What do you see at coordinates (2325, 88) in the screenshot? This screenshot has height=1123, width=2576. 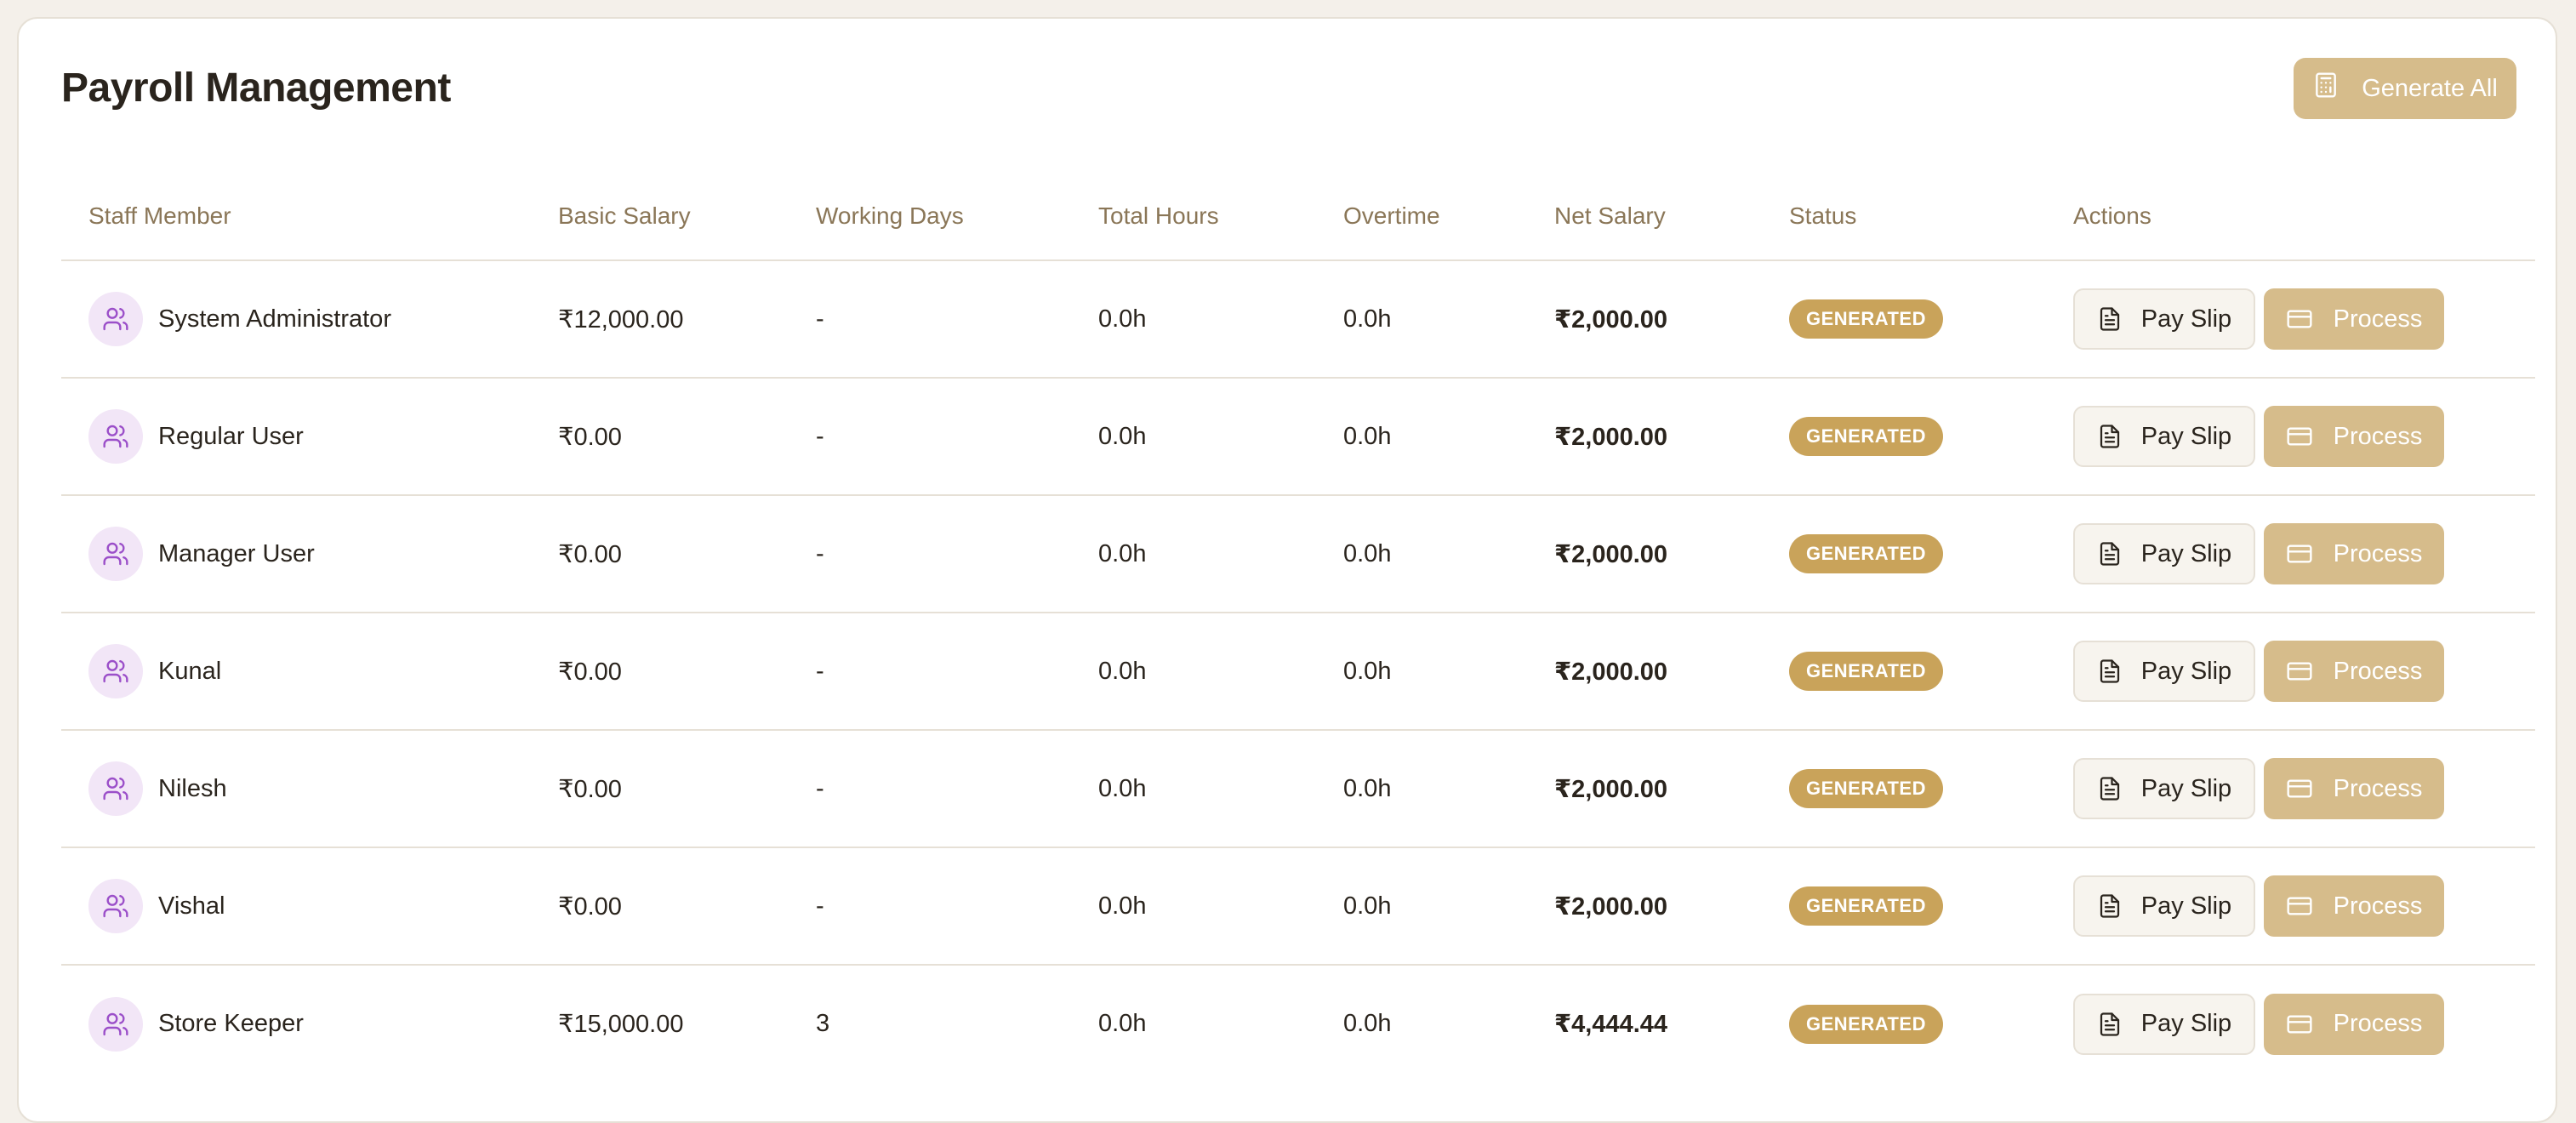 I see `calculator-icon` at bounding box center [2325, 88].